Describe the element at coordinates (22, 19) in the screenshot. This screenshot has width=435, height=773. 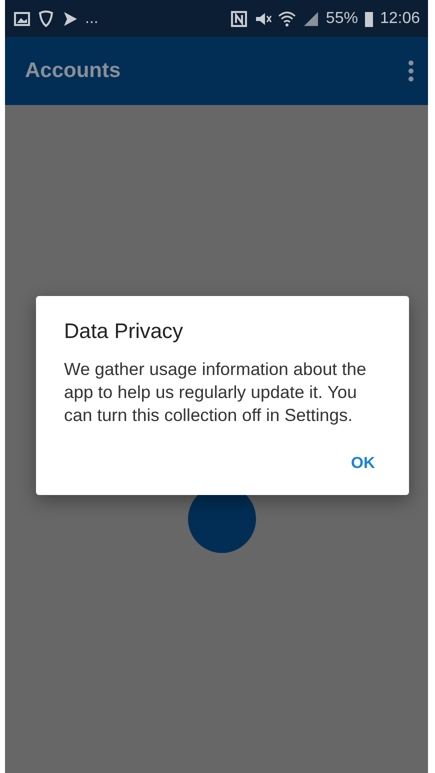
I see `image-icon` at that location.